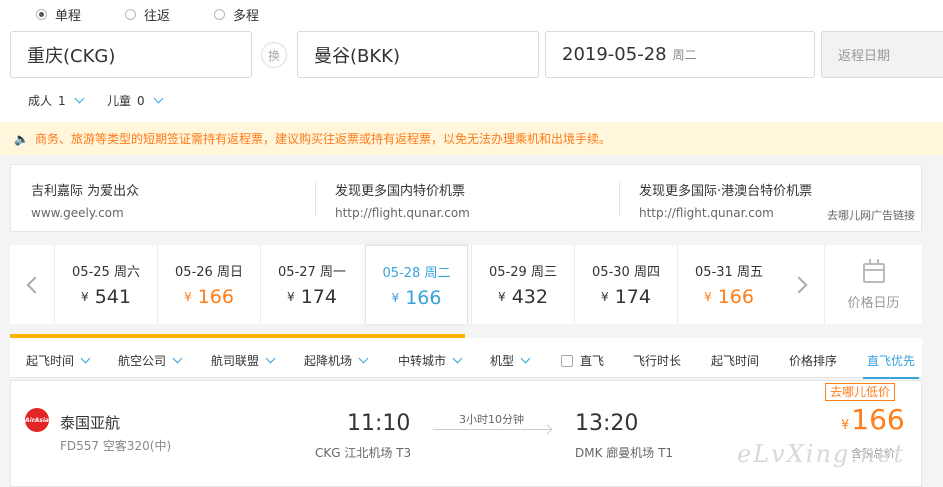 This screenshot has height=487, width=943. Describe the element at coordinates (315, 199) in the screenshot. I see `divider` at that location.